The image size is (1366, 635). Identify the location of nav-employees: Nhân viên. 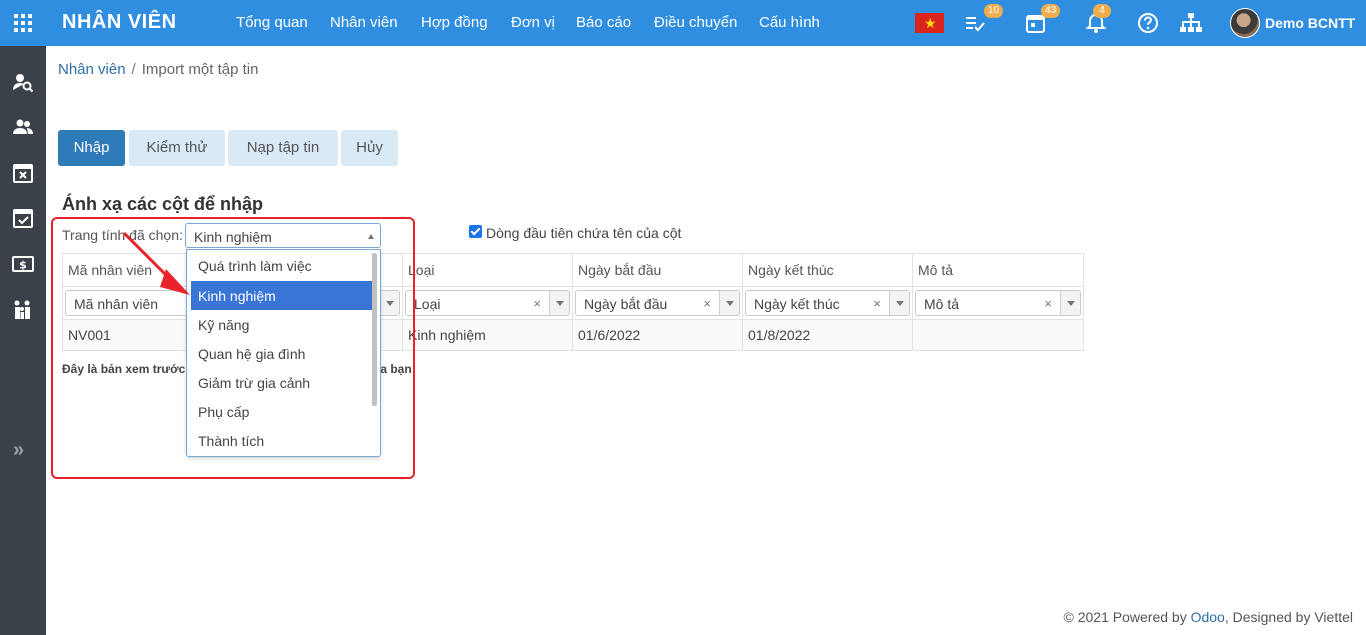
(364, 22).